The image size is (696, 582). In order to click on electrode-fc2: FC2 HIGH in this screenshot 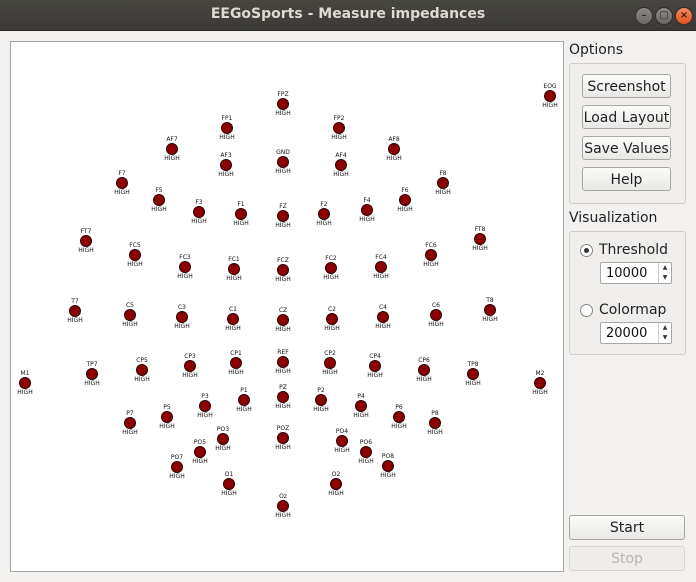, I will do `click(331, 268)`.